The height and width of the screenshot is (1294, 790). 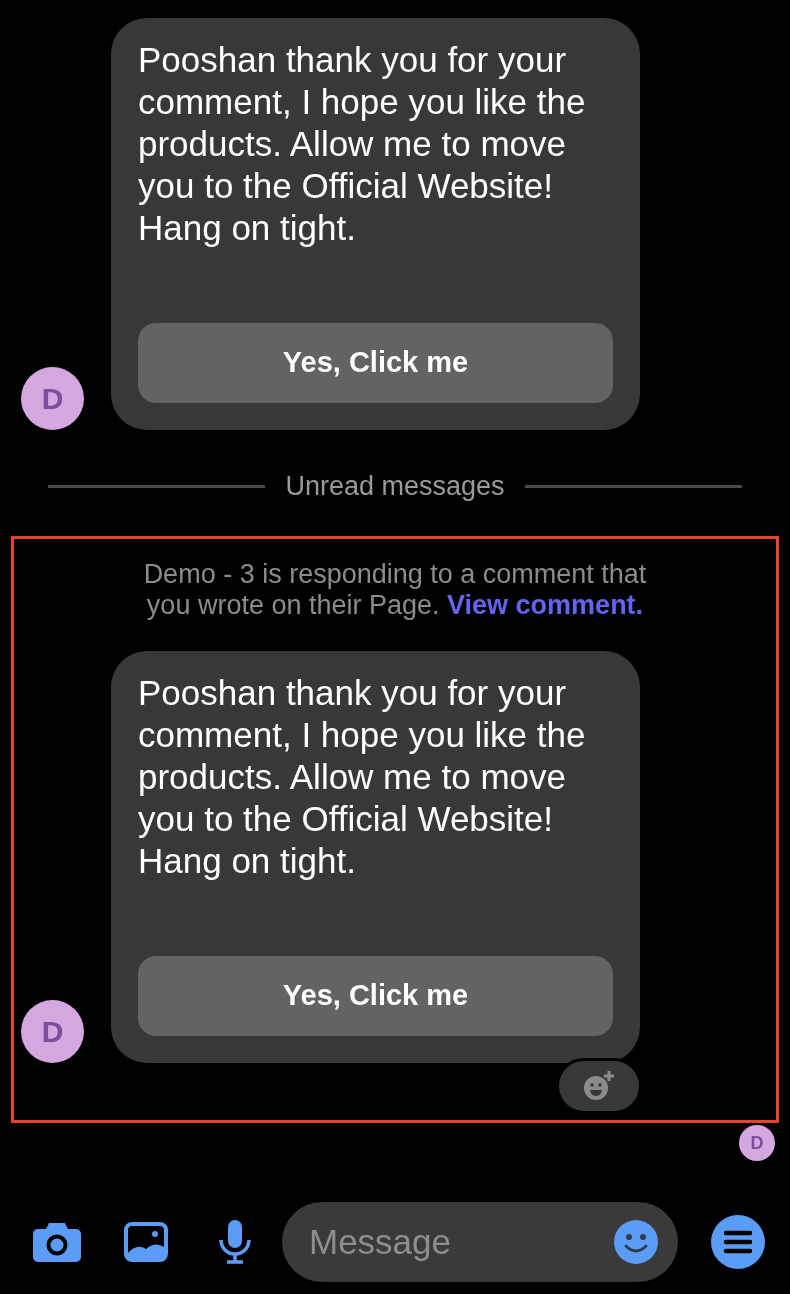 What do you see at coordinates (395, 486) in the screenshot?
I see `unread-divider-label: Unread messages` at bounding box center [395, 486].